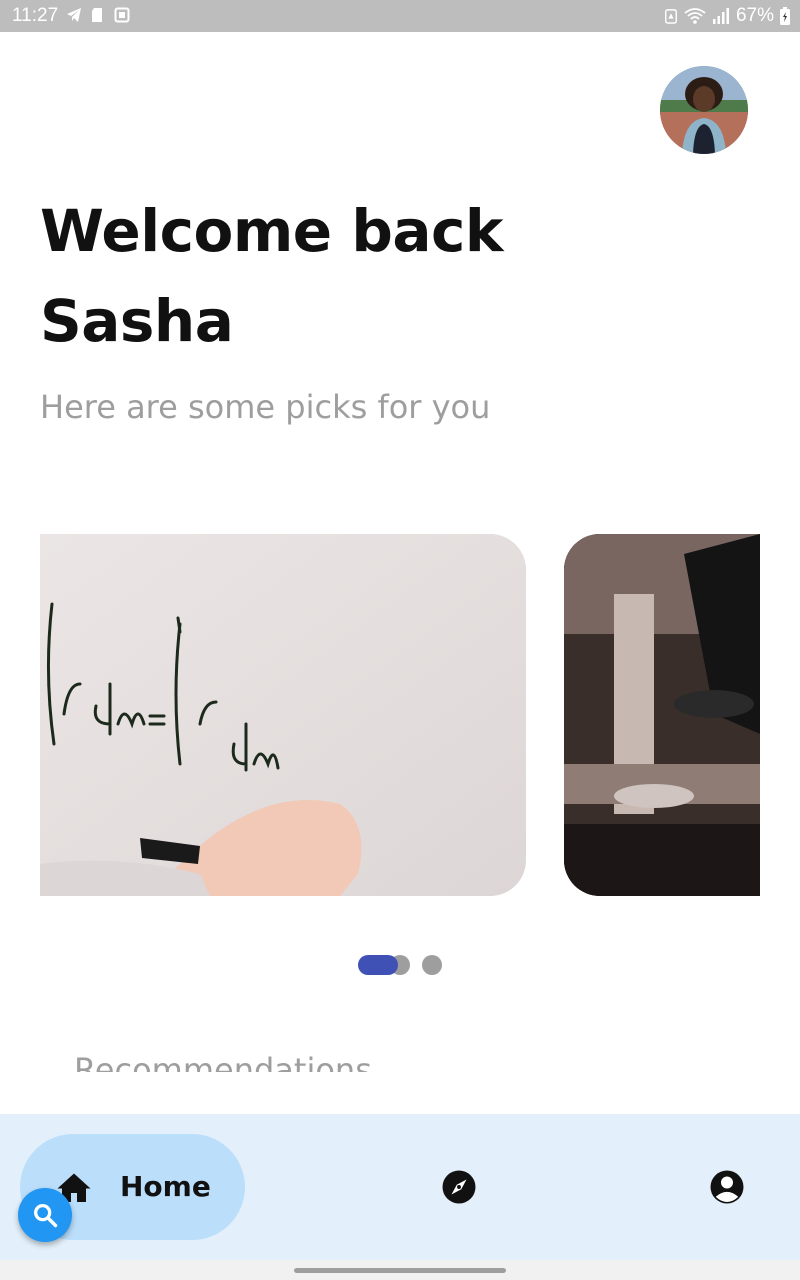 This screenshot has width=800, height=1280. I want to click on status-right-icons: 67%, so click(727, 16).